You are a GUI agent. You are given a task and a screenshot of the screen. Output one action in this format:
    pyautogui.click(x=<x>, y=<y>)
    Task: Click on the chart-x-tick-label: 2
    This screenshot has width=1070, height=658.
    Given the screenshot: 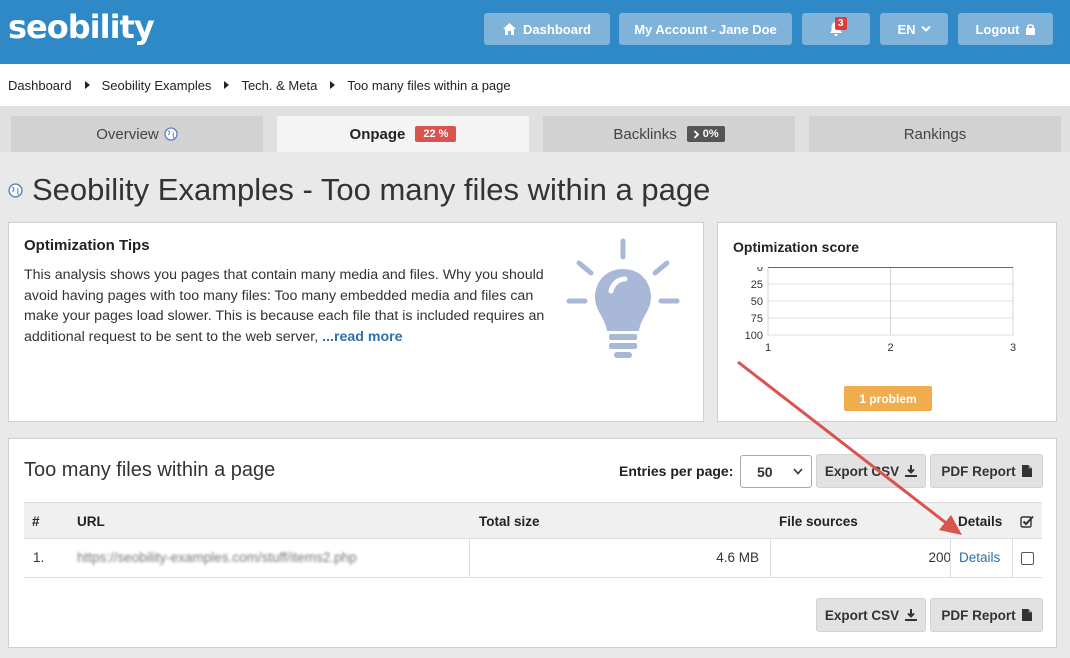 What is the action you would take?
    pyautogui.click(x=890, y=348)
    